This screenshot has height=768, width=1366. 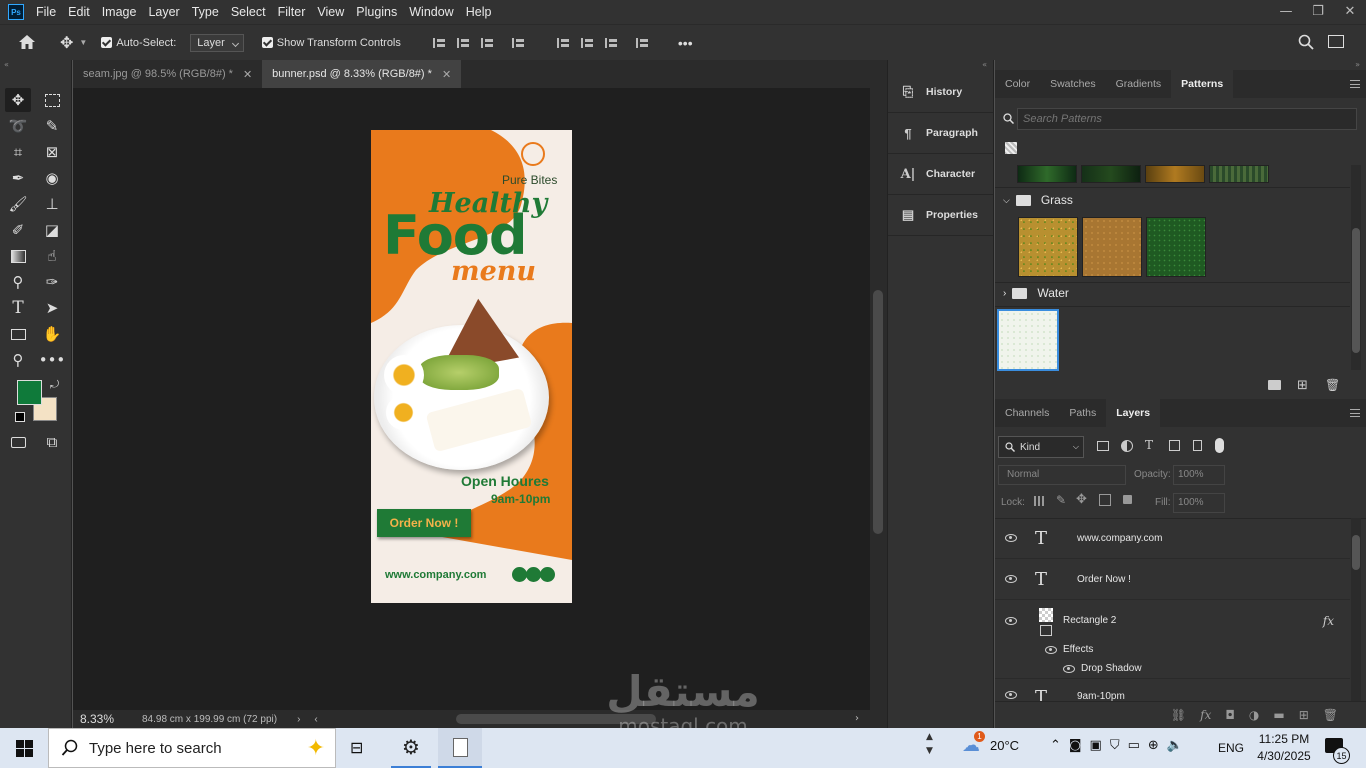 What do you see at coordinates (167, 74) in the screenshot?
I see `tab-seam: seam.jpg @ 98.5% (RGB/8#) * ✕` at bounding box center [167, 74].